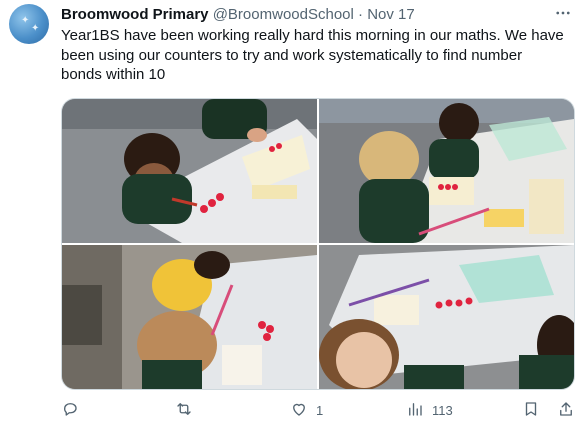 This screenshot has width=584, height=426. I want to click on share-button, so click(566, 410).